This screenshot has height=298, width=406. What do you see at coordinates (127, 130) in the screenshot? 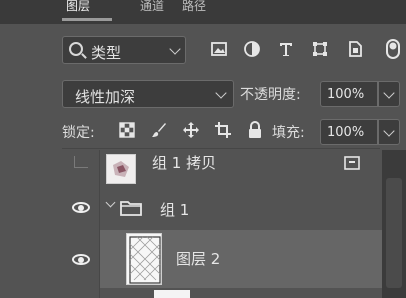
I see `lock-transparent-pixels-icon` at bounding box center [127, 130].